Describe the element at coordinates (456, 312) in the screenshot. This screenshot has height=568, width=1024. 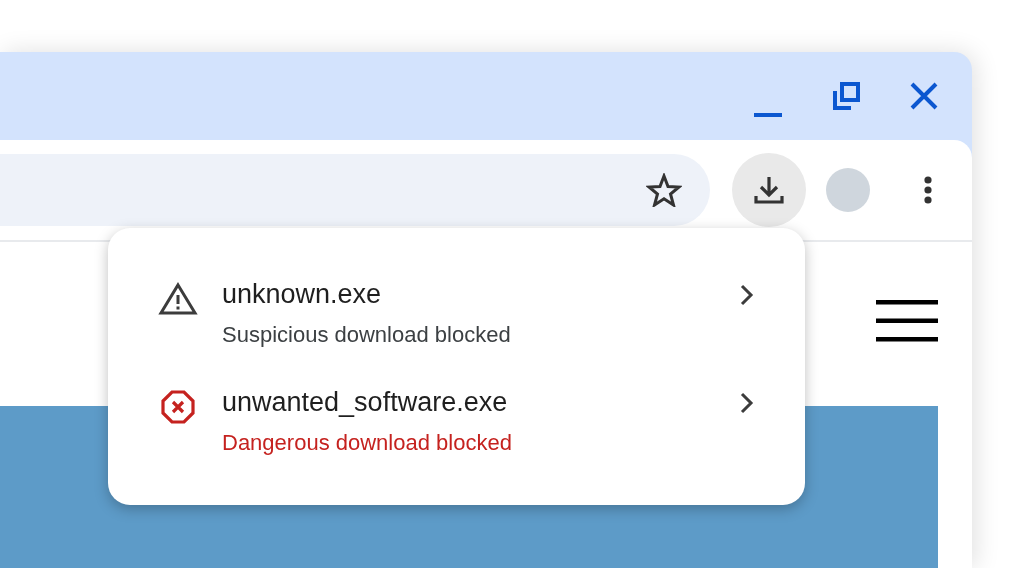
I see `download-item: unknown.exe Suspicious download blocked` at that location.